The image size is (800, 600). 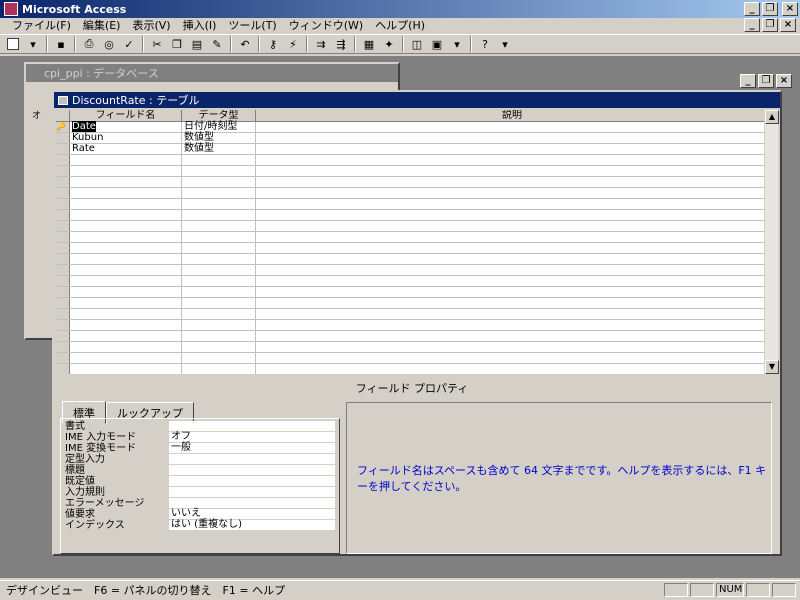 What do you see at coordinates (766, 81) in the screenshot?
I see `bg-restore-icon: ❐` at bounding box center [766, 81].